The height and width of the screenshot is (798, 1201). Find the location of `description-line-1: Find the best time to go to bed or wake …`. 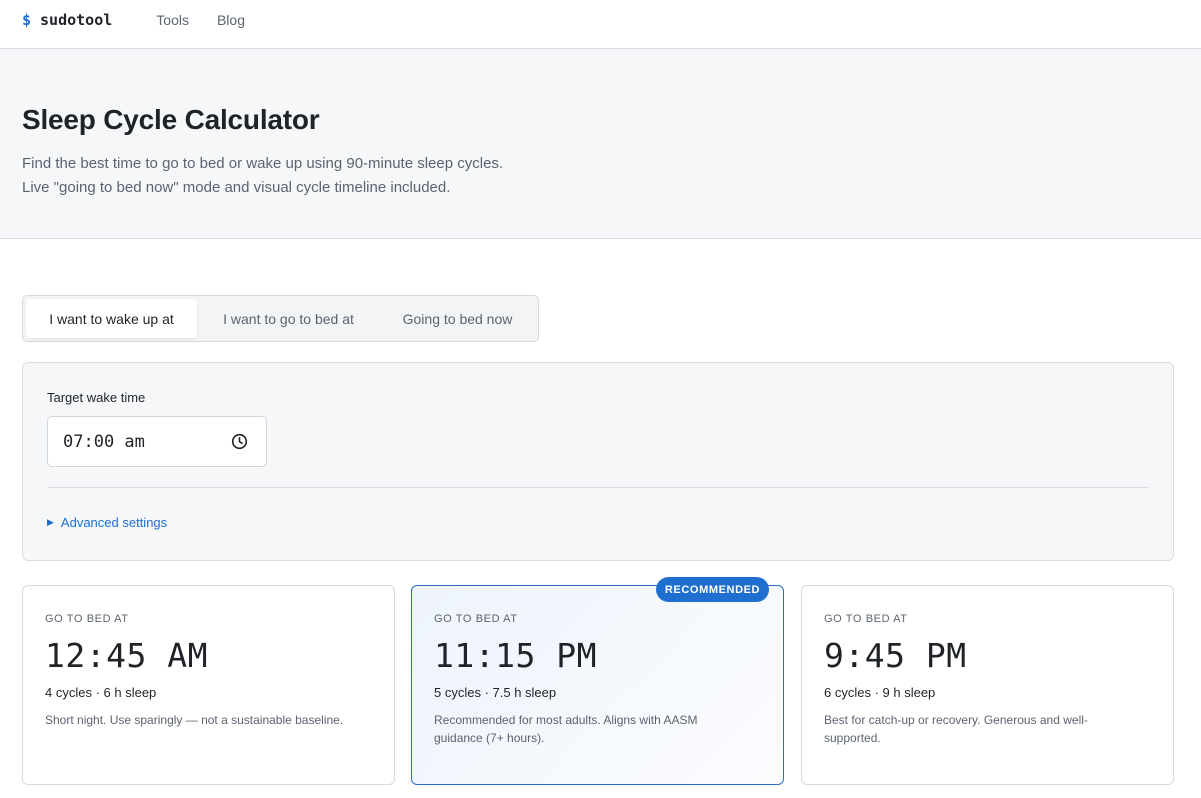

description-line-1: Find the best time to go to bed or wake … is located at coordinates (263, 163).